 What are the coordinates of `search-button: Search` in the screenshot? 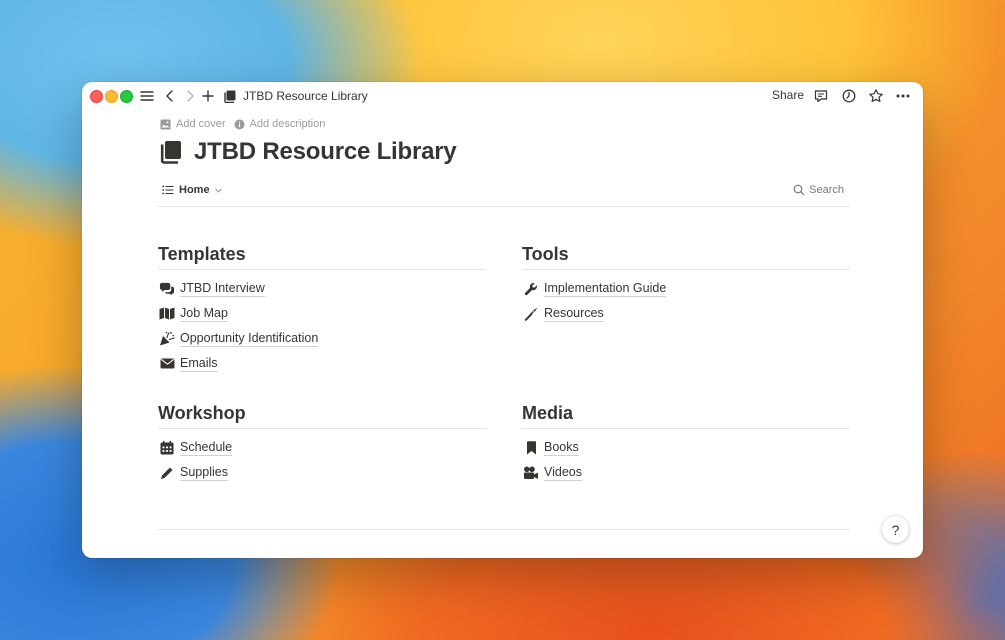 It's located at (818, 190).